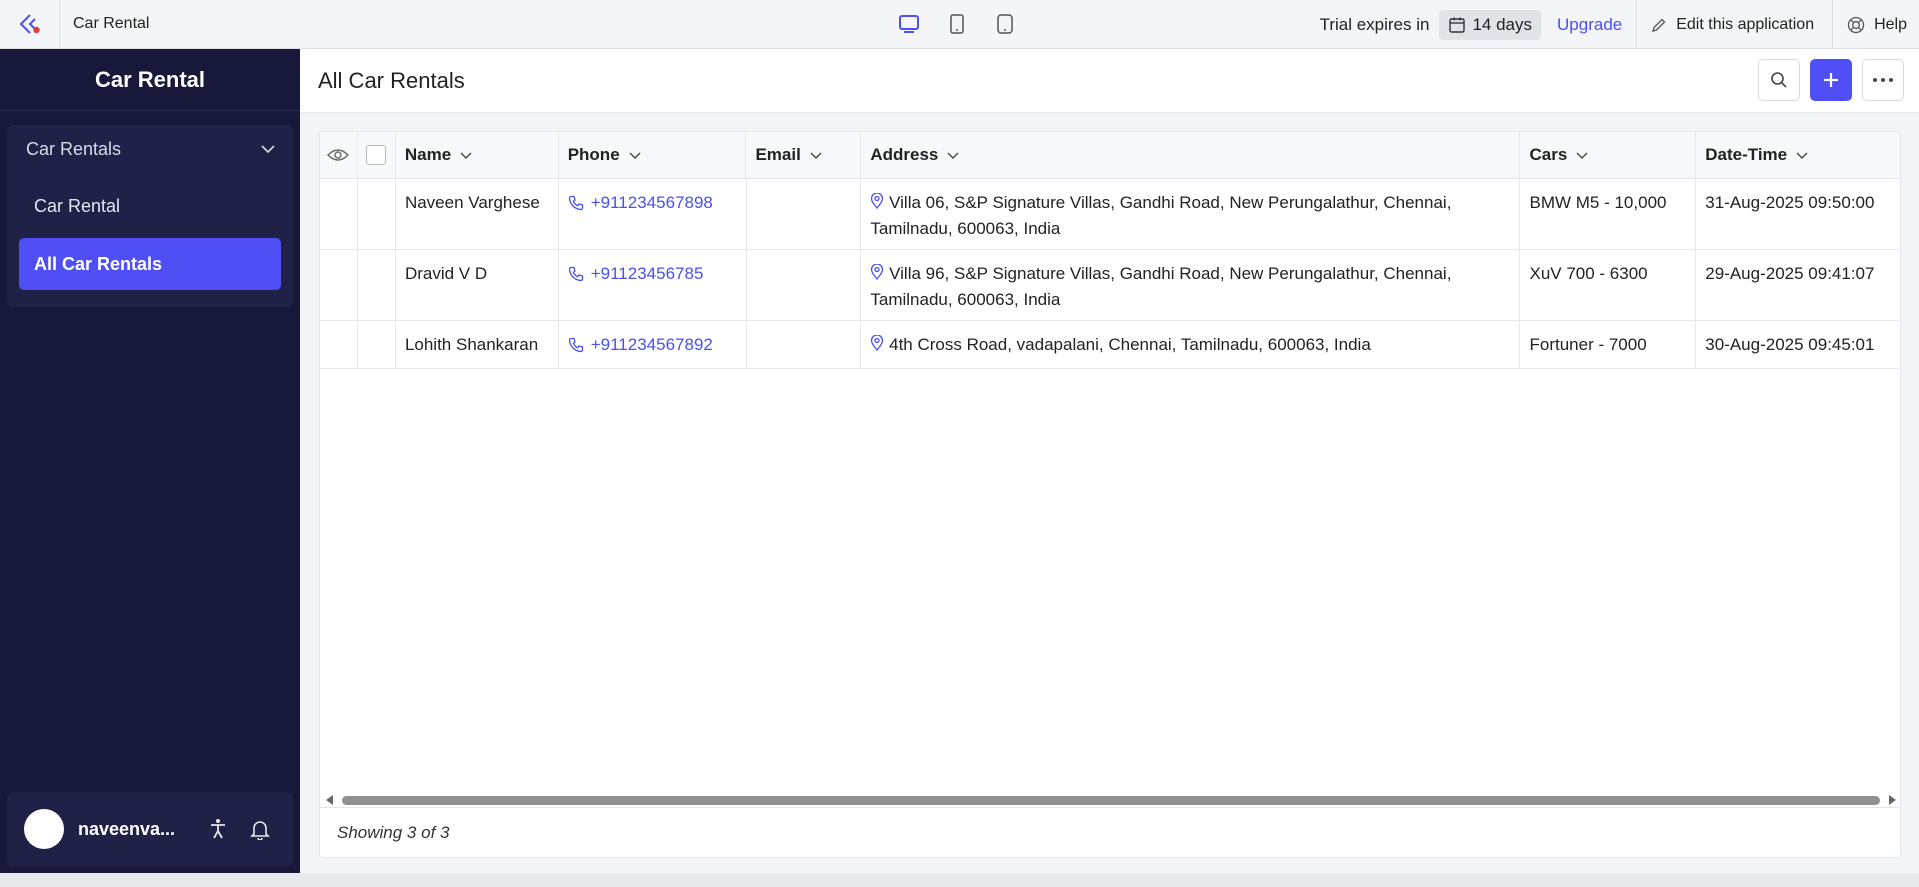 Image resolution: width=1919 pixels, height=887 pixels. I want to click on mobile-view-icon, so click(1005, 24).